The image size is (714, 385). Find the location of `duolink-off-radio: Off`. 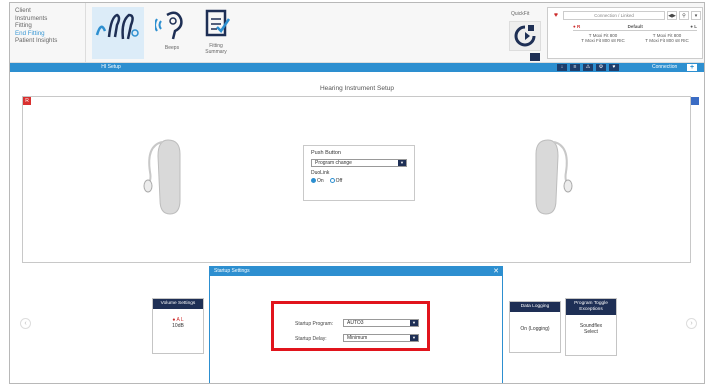

duolink-off-radio: Off is located at coordinates (335, 181).